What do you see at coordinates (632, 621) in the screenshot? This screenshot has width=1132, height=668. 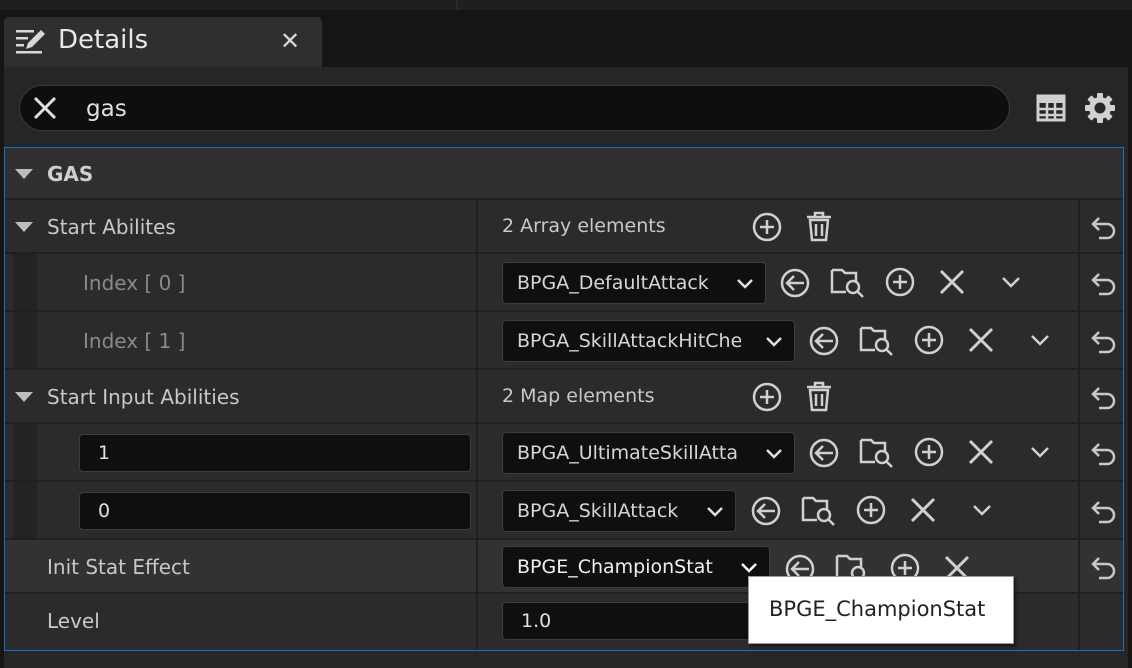 I see `level-numeric-field: 1.0` at bounding box center [632, 621].